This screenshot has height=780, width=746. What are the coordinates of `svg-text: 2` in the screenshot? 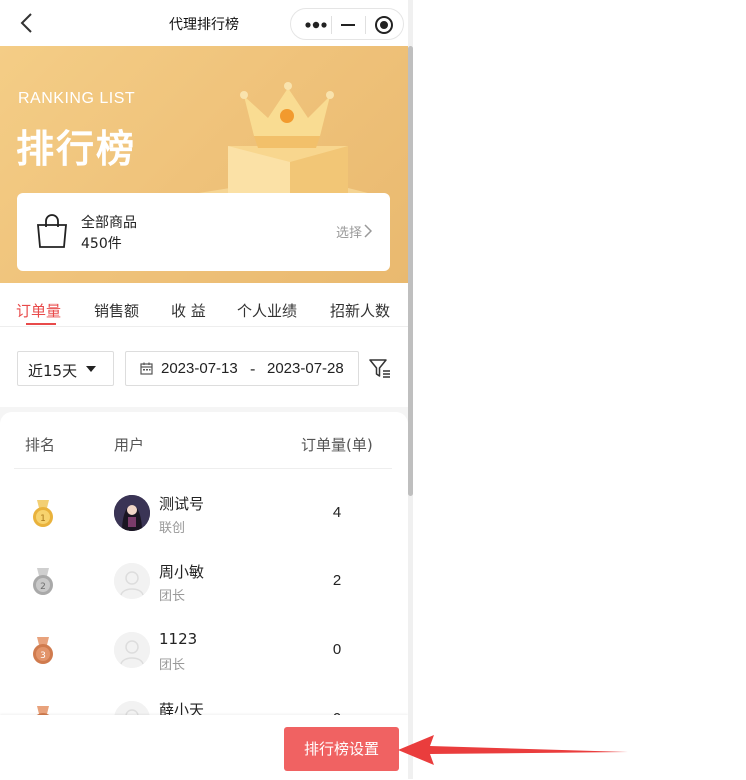 It's located at (43, 587).